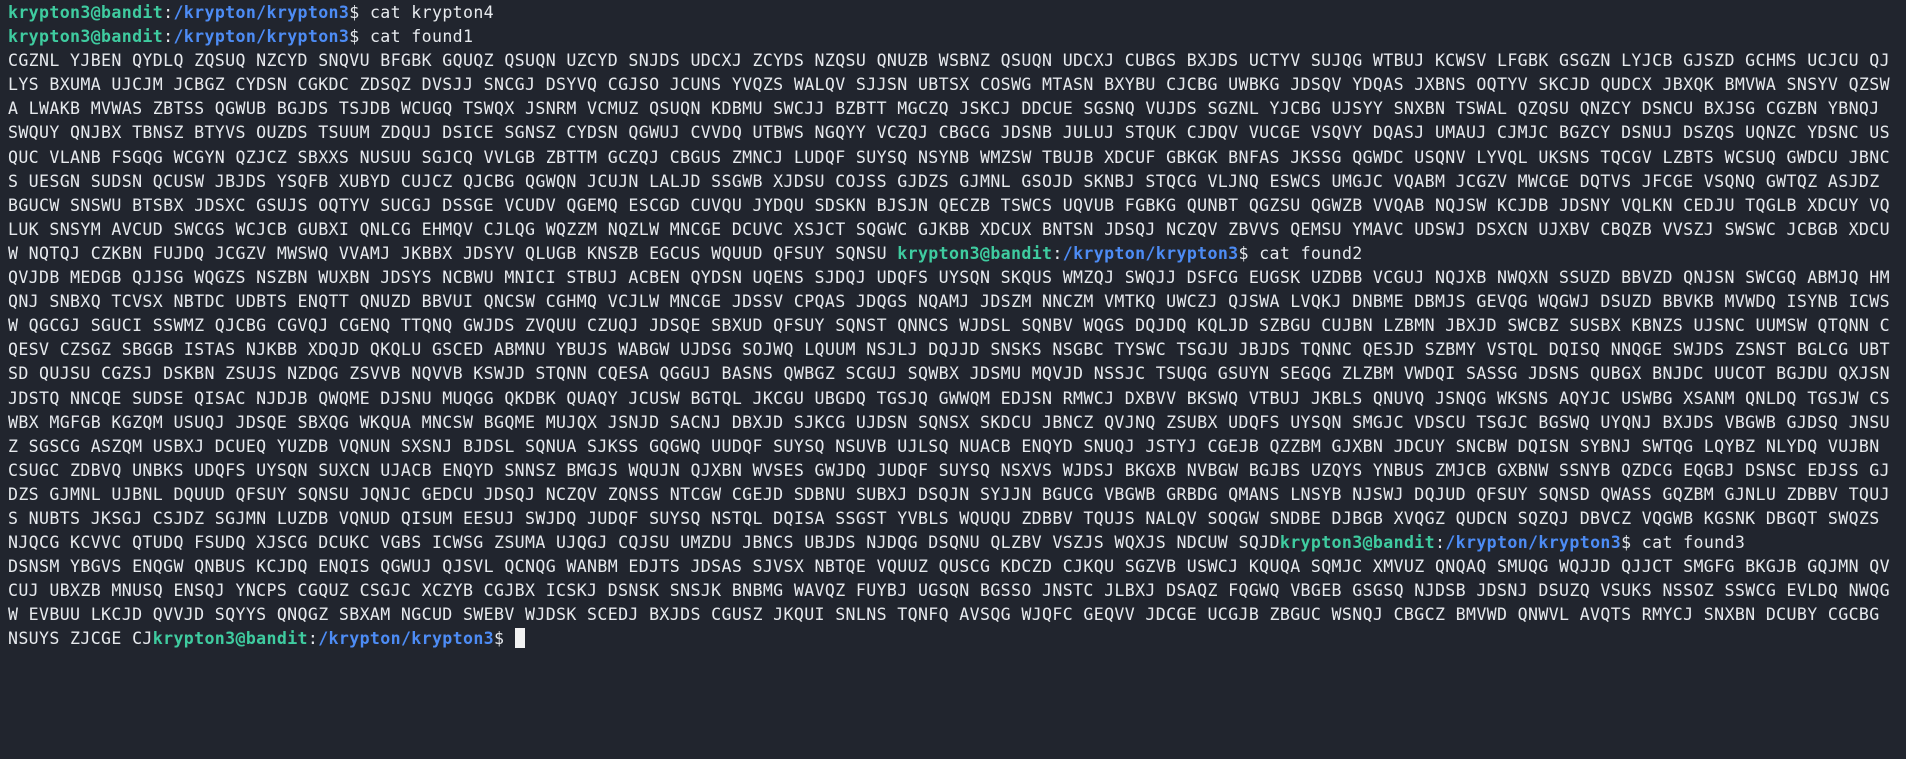  What do you see at coordinates (1311, 253) in the screenshot?
I see `command-text: cat found2` at bounding box center [1311, 253].